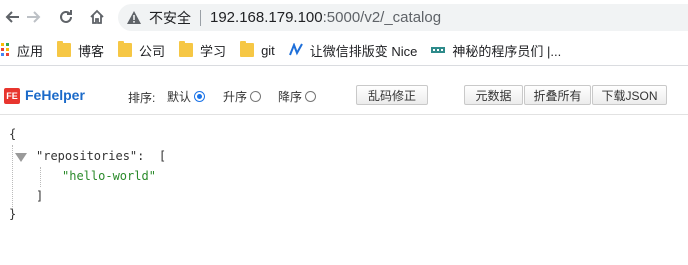  What do you see at coordinates (12, 96) in the screenshot?
I see `fehelper-logo-icon: FE` at bounding box center [12, 96].